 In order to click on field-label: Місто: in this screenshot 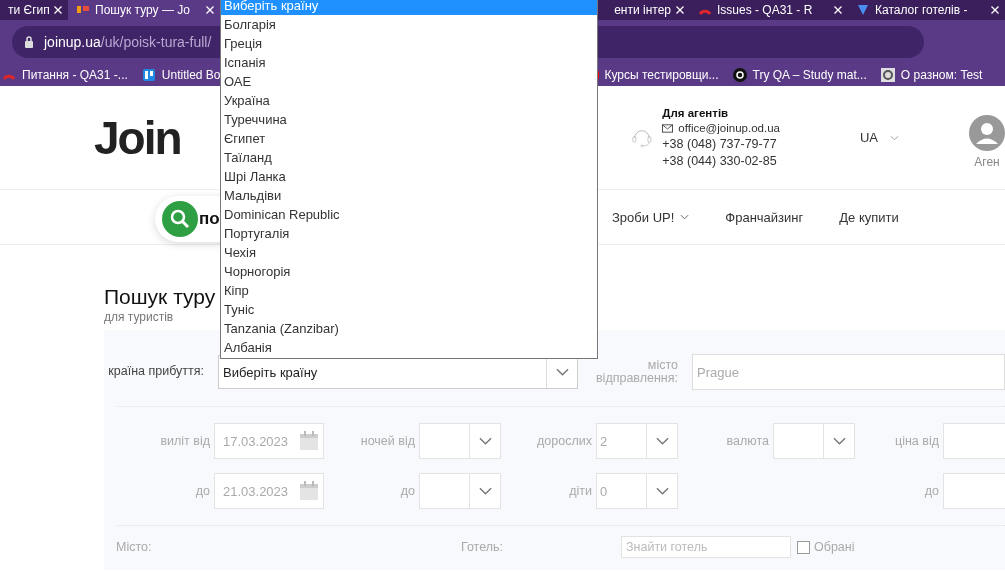, I will do `click(134, 547)`.